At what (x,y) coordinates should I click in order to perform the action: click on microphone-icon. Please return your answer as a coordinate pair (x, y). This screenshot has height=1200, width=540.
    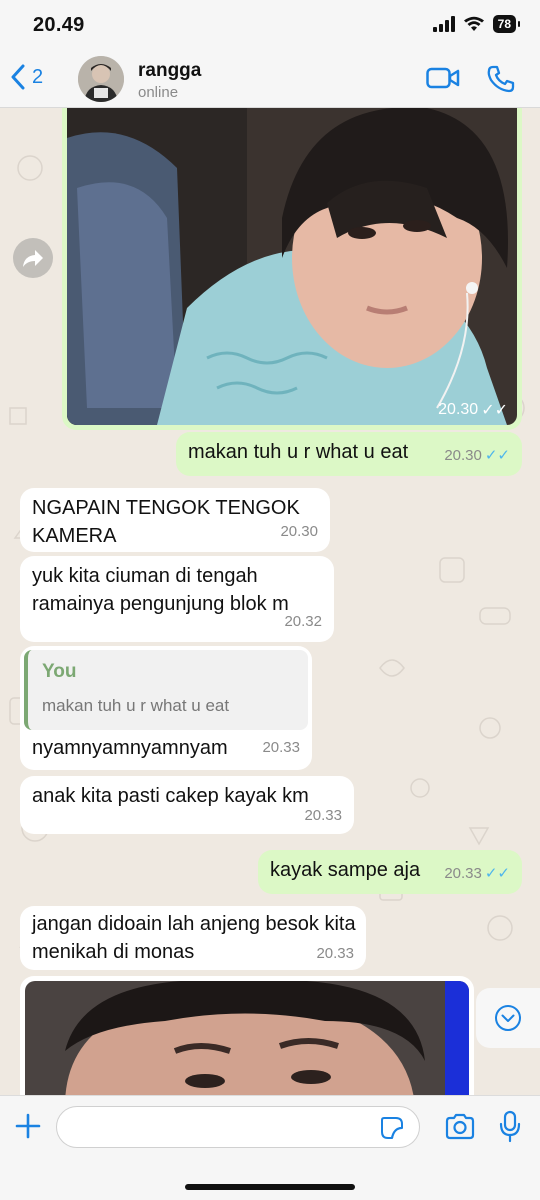
    Looking at the image, I should click on (510, 1126).